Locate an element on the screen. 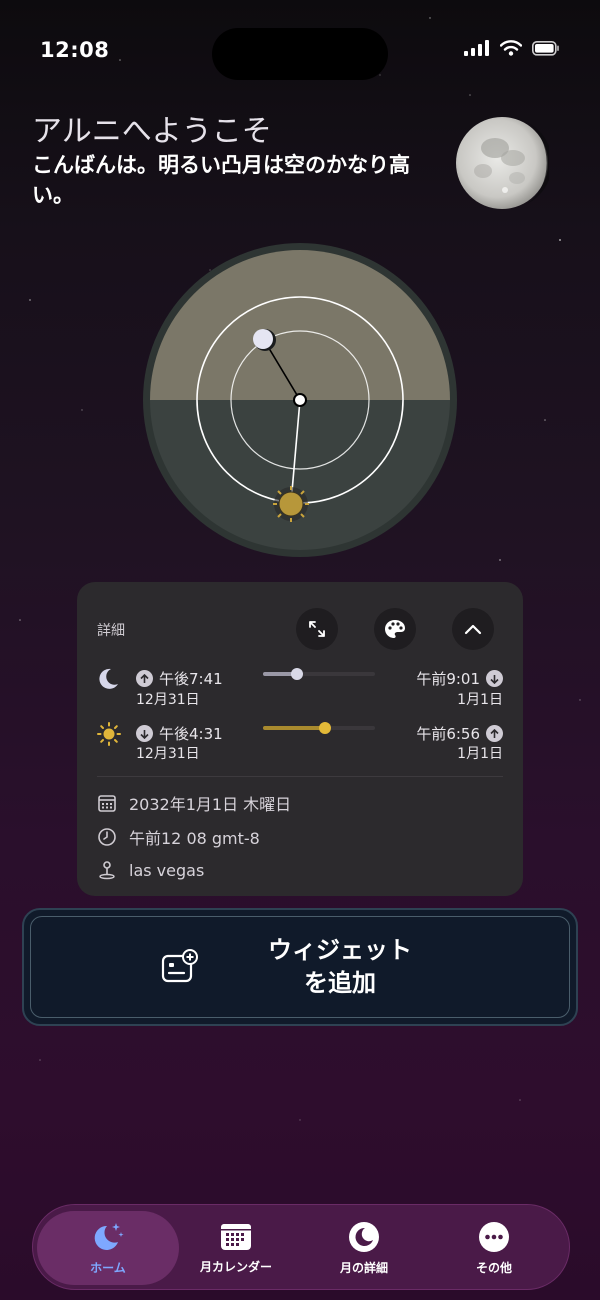  sun-moon-position-dial is located at coordinates (300, 400).